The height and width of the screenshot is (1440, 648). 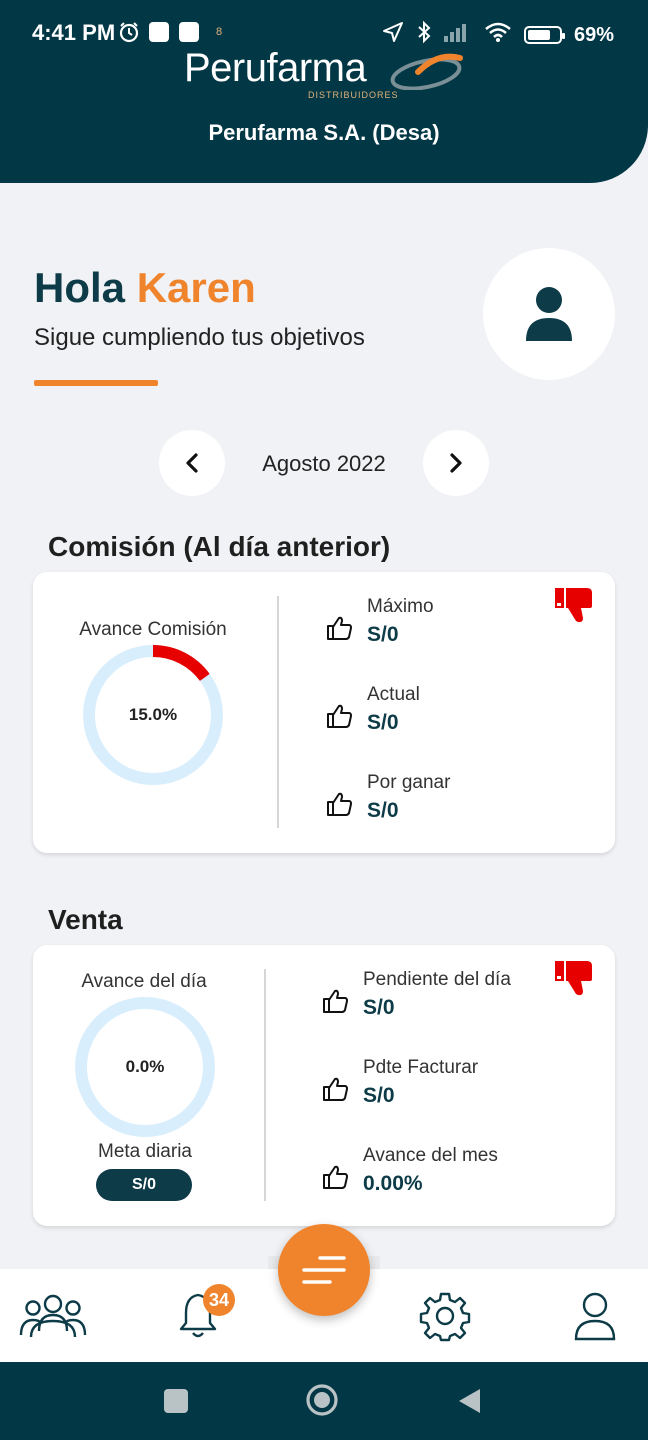 I want to click on gear-icon, so click(x=445, y=1317).